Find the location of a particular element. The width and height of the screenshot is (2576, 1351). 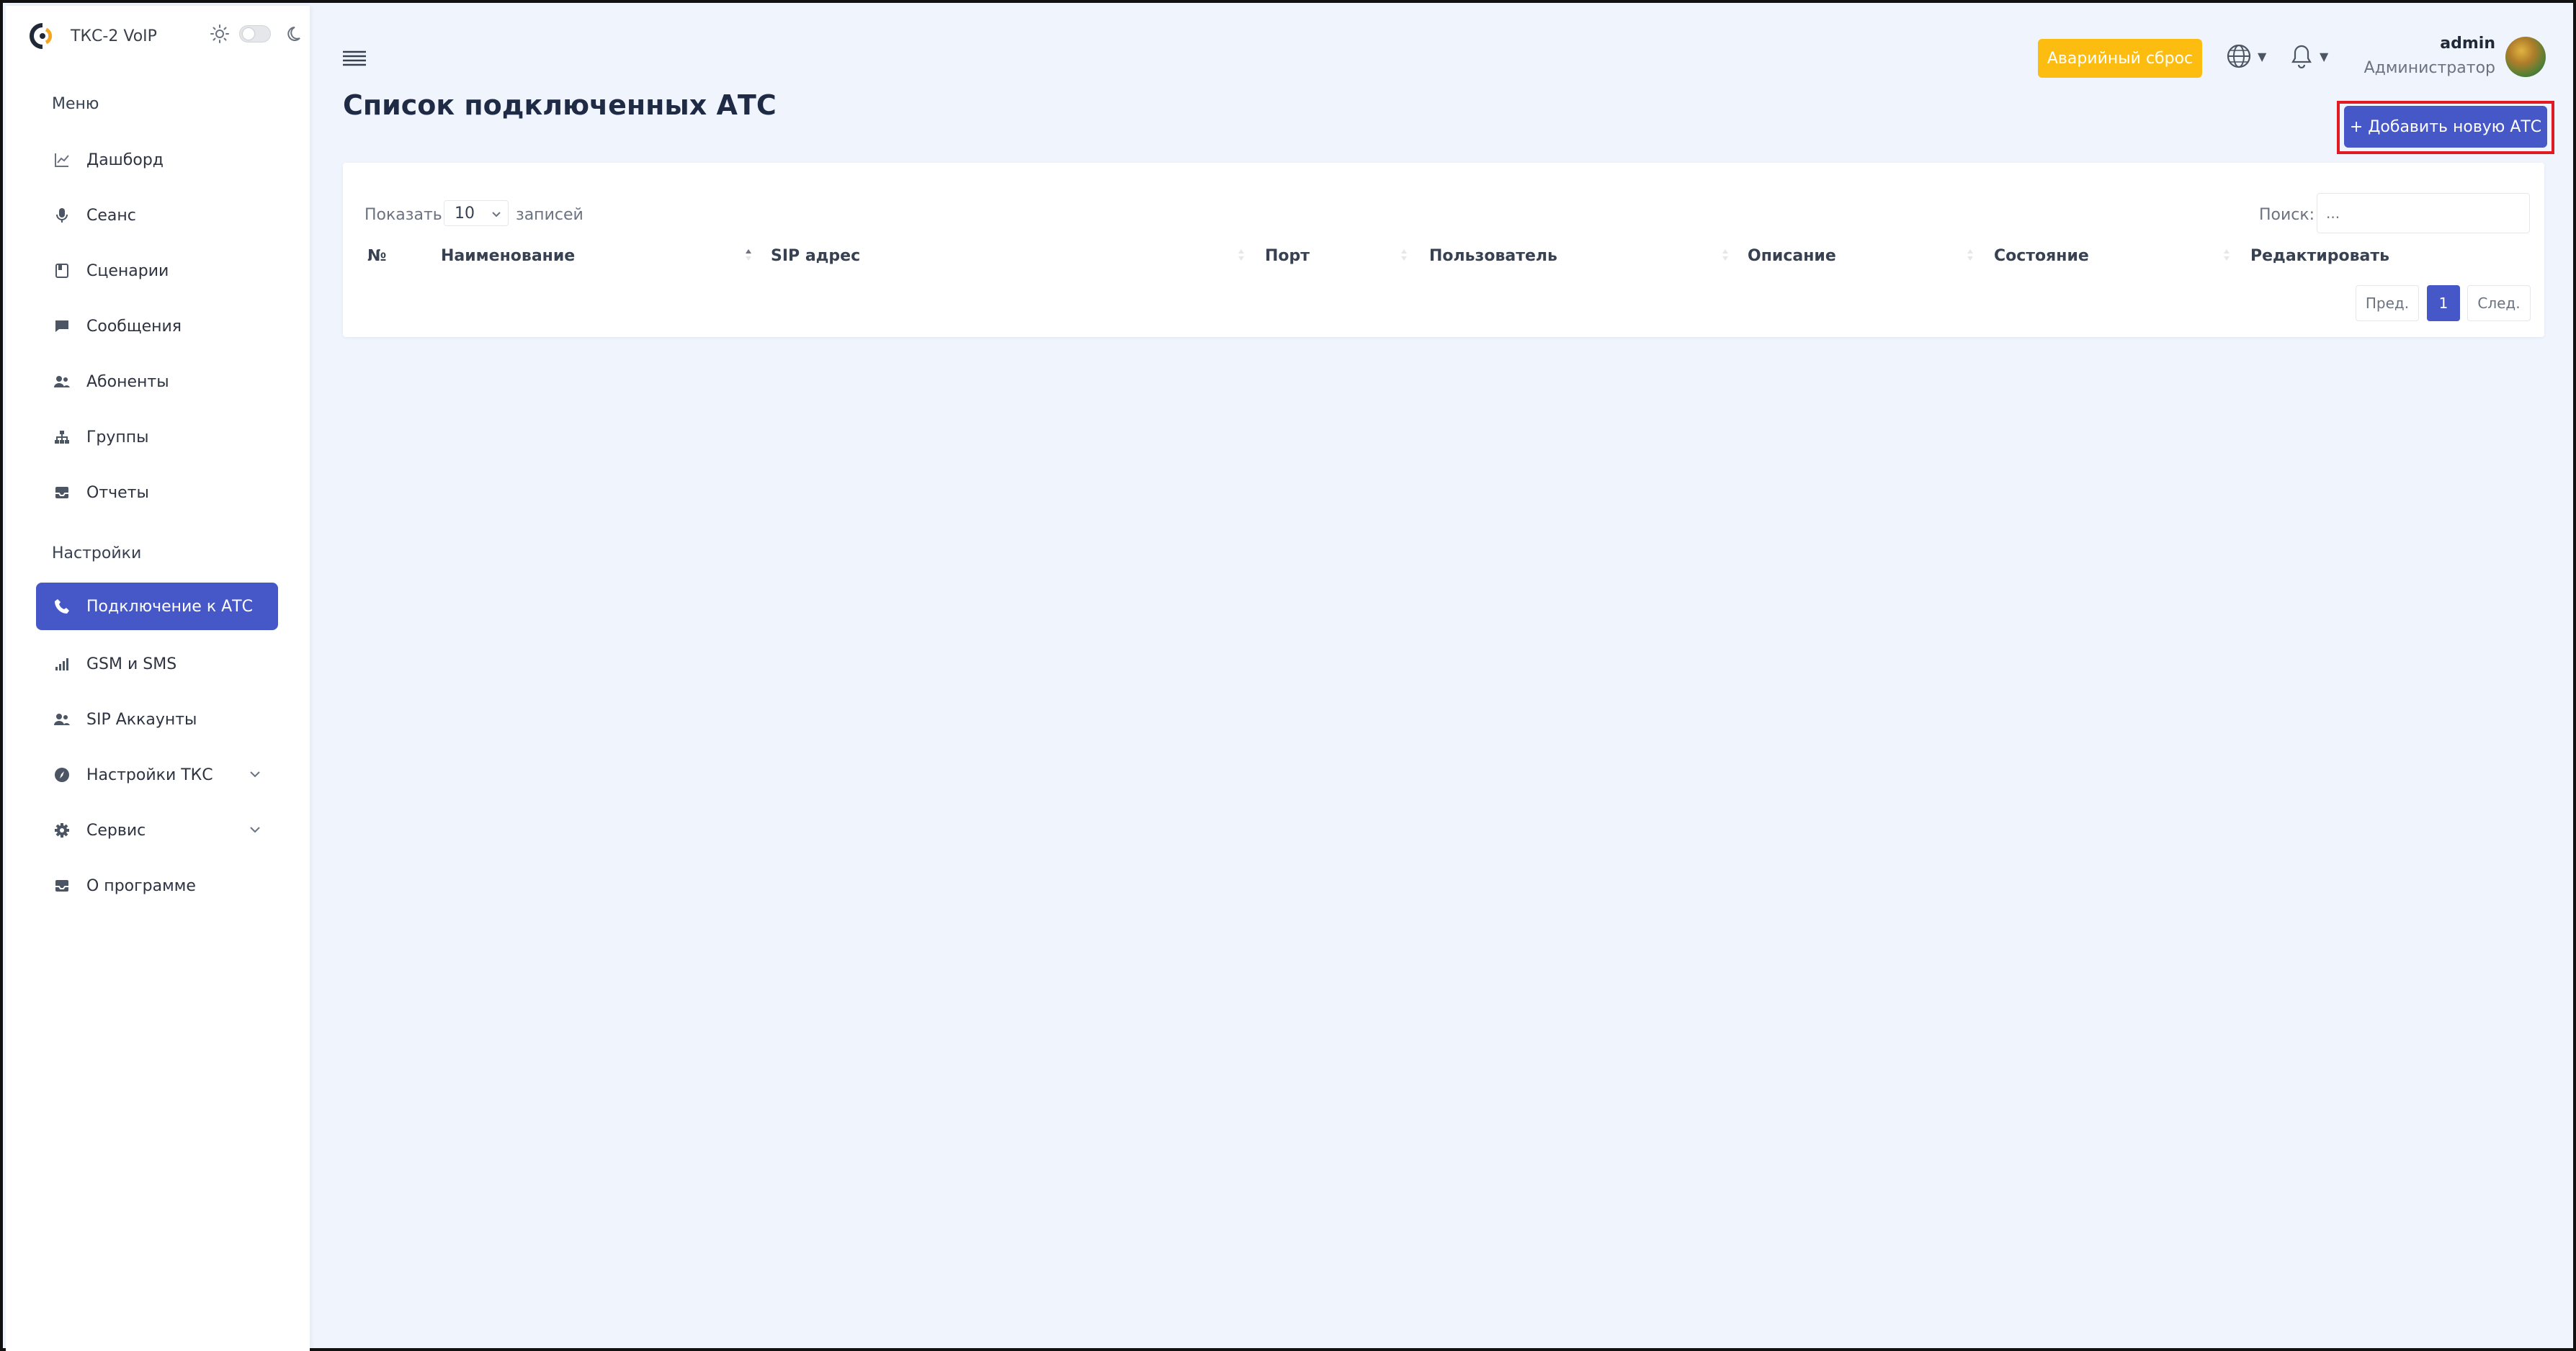

avatar is located at coordinates (2525, 57).